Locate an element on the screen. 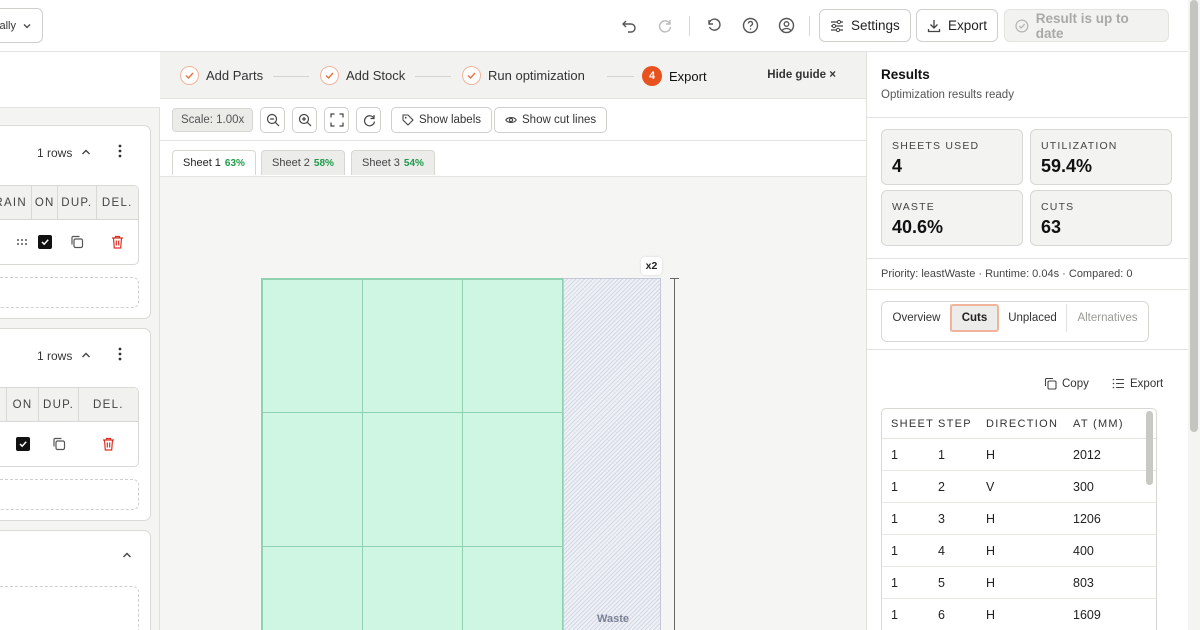 The image size is (1200, 630). copy-button: Copy is located at coordinates (1066, 383).